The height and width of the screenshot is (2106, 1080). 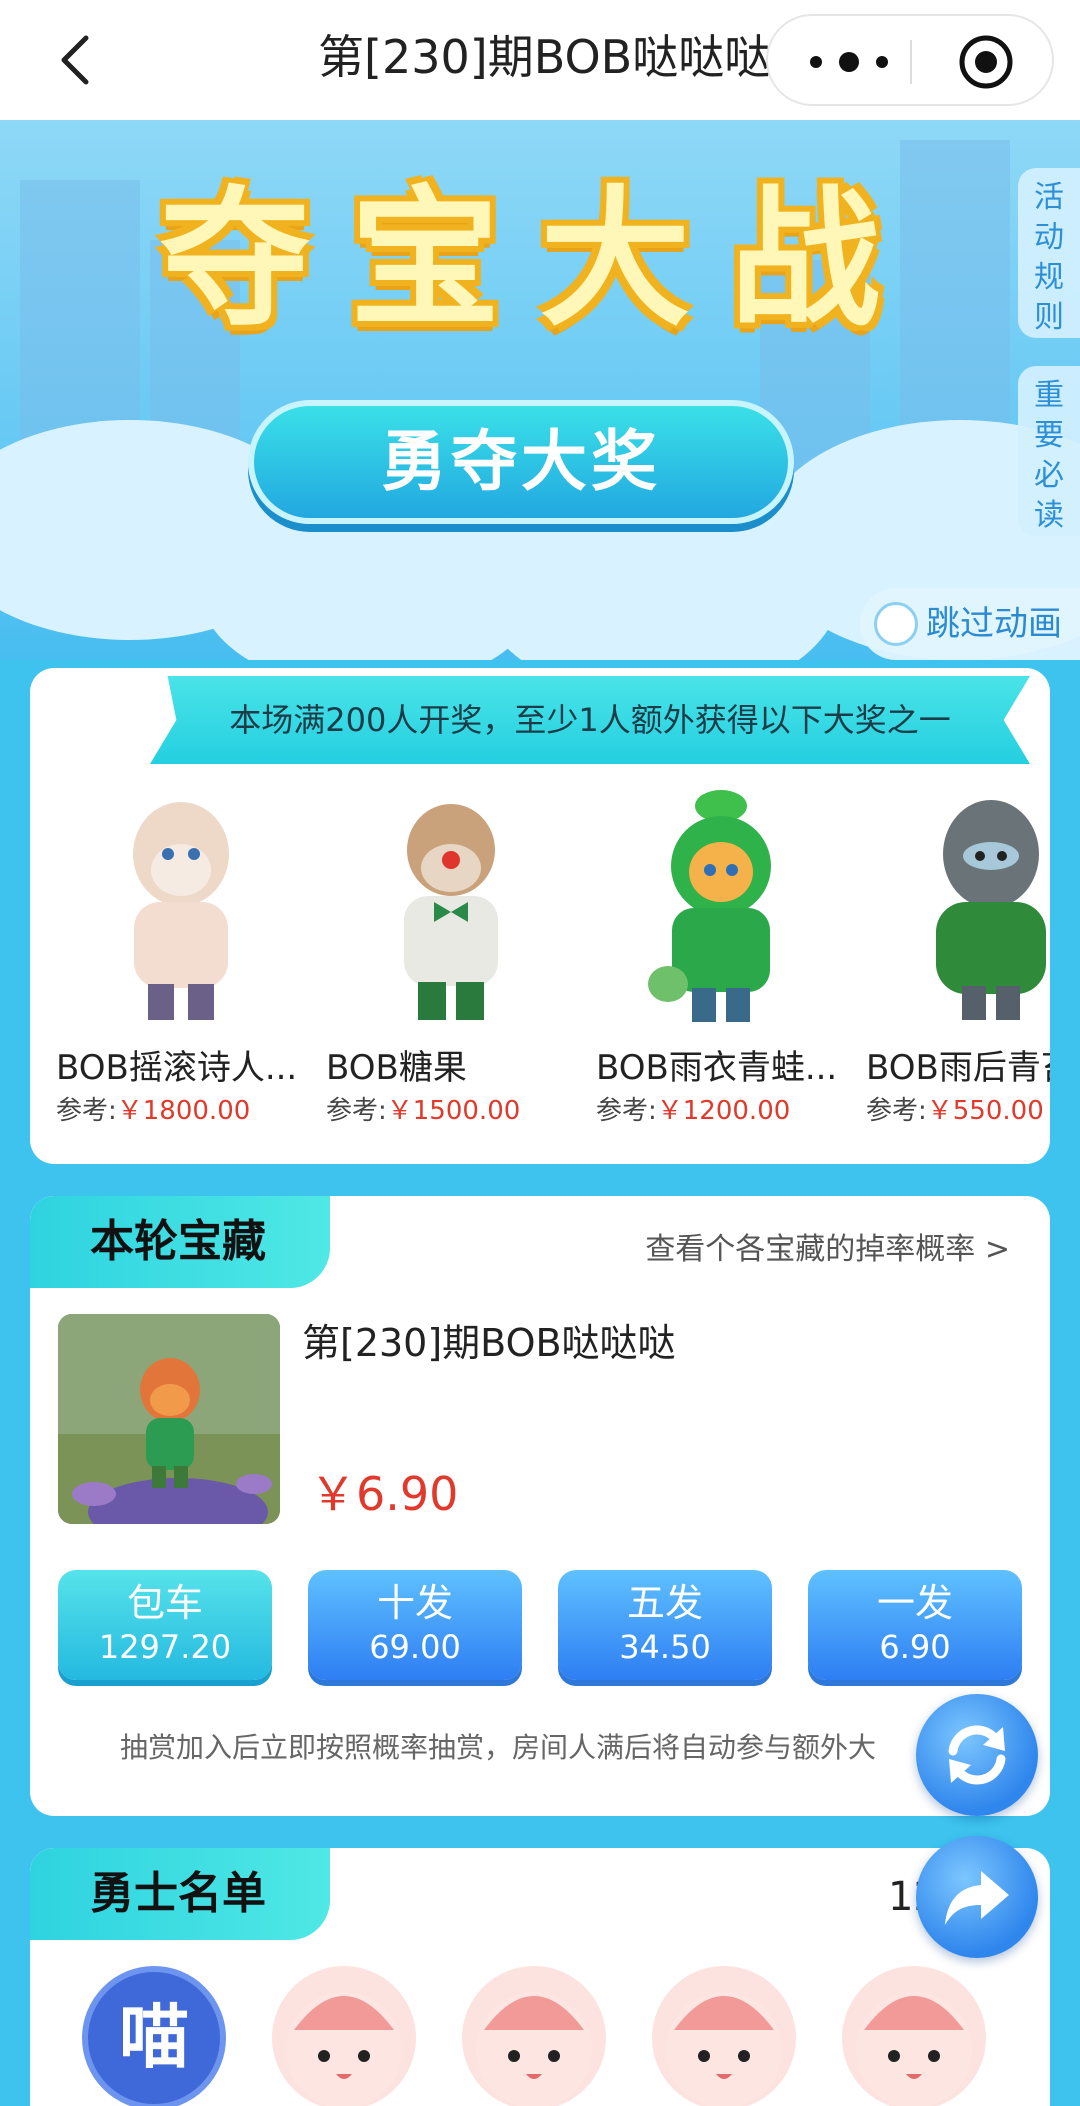 What do you see at coordinates (665, 1647) in the screenshot?
I see `buy-button-price: 34.50` at bounding box center [665, 1647].